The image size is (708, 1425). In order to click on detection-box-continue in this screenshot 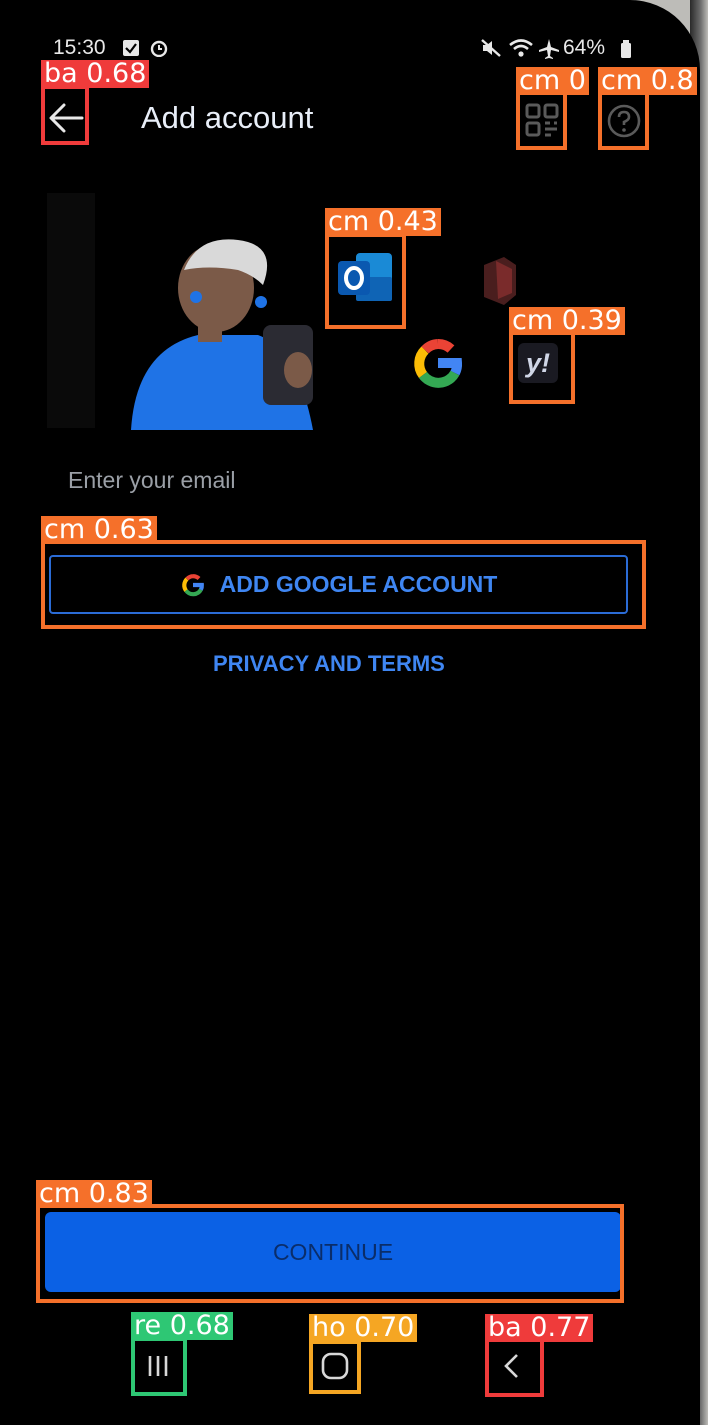, I will do `click(330, 1253)`.